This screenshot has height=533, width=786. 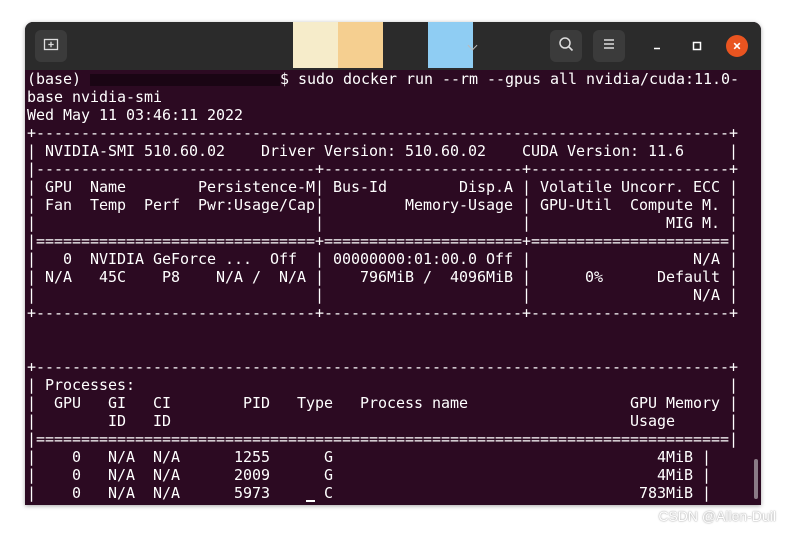 What do you see at coordinates (369, 493) in the screenshot?
I see `terminal-line: | 0 N/A N/A 5973 C 783MiB |` at bounding box center [369, 493].